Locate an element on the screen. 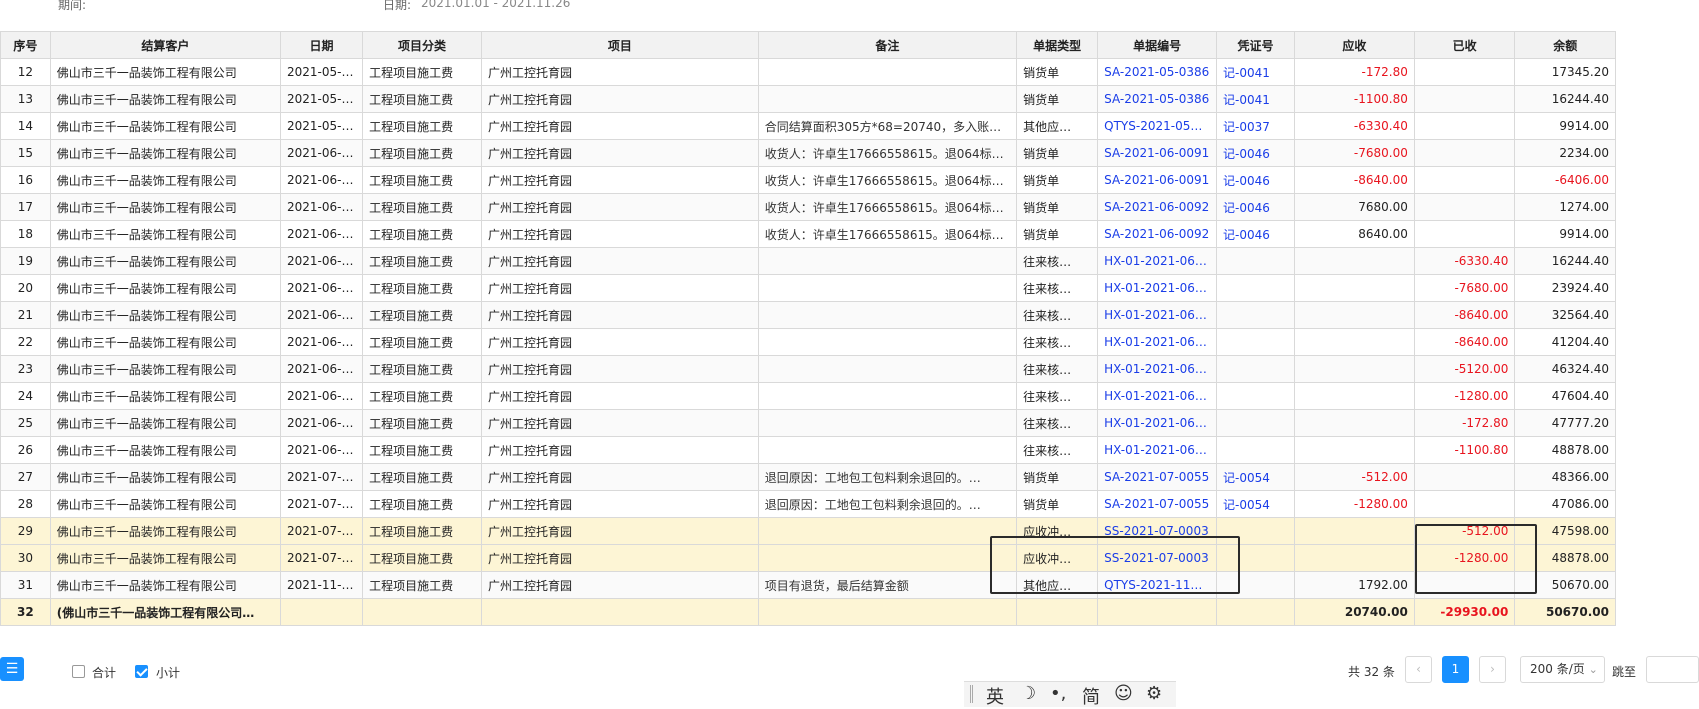  date-range-value: 2021.01.01 - 2021.11.26 is located at coordinates (495, 5).